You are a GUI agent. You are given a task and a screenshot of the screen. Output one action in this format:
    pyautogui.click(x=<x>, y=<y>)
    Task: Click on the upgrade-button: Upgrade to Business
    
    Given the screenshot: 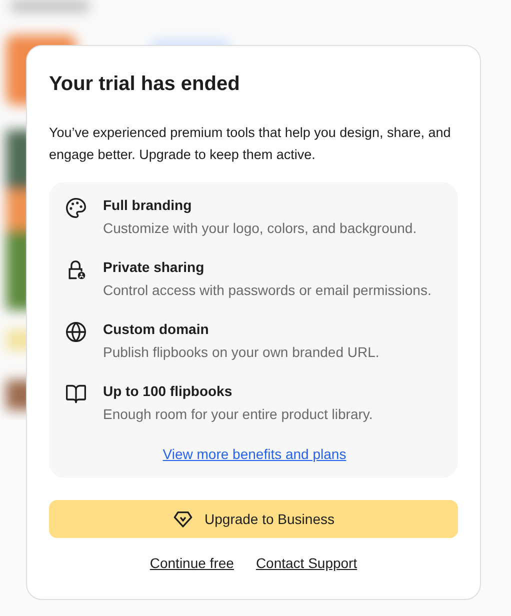 What is the action you would take?
    pyautogui.click(x=253, y=519)
    